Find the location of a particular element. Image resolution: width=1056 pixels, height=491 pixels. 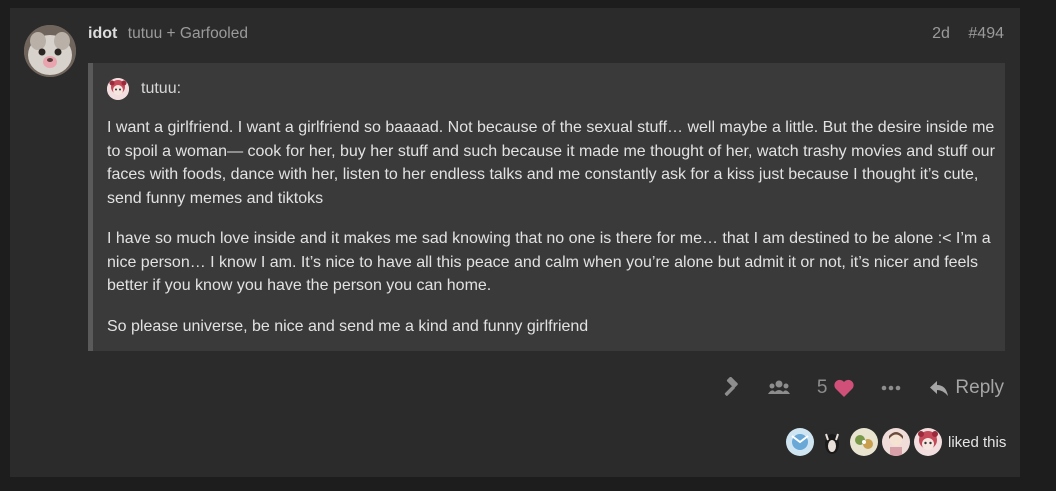

quote-author-avatar is located at coordinates (118, 89).